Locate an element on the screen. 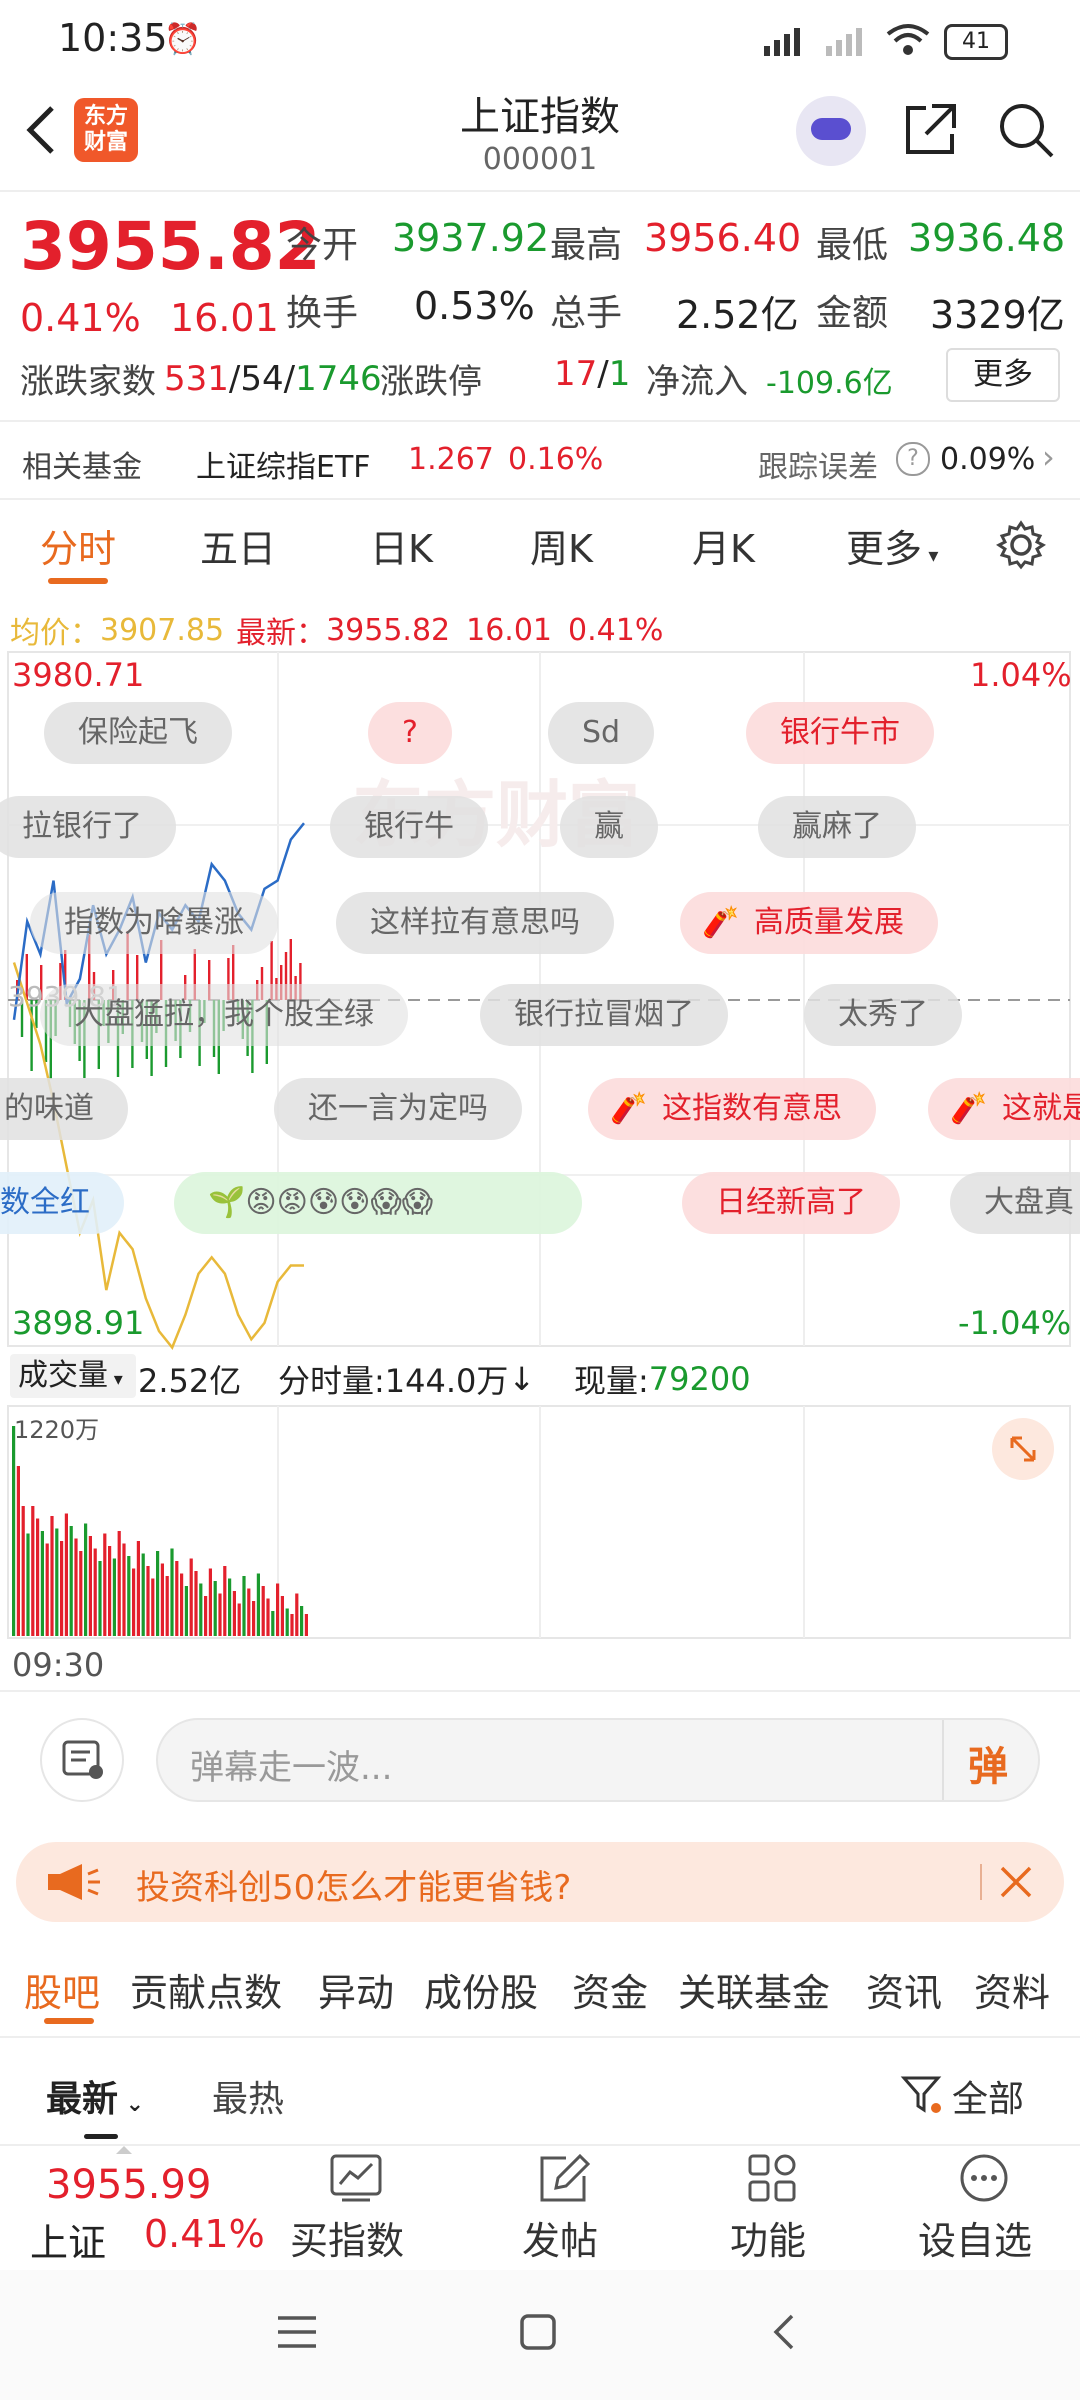  settings-icon is located at coordinates (1021, 545).